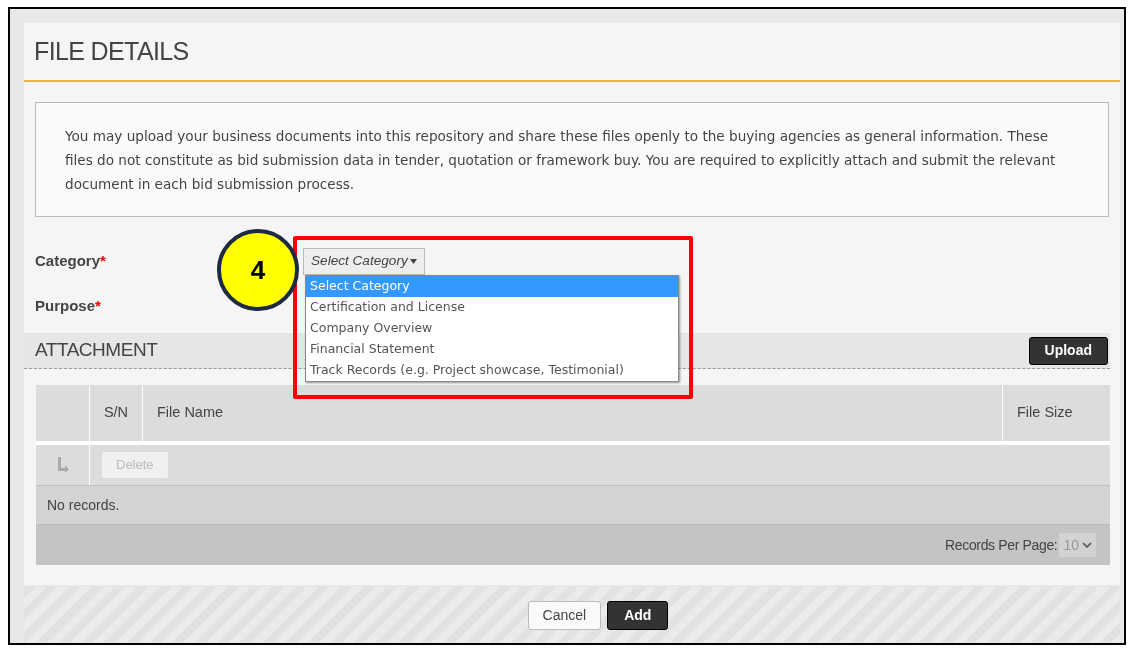 Image resolution: width=1133 pixels, height=648 pixels. I want to click on empty-message: No records., so click(83, 505).